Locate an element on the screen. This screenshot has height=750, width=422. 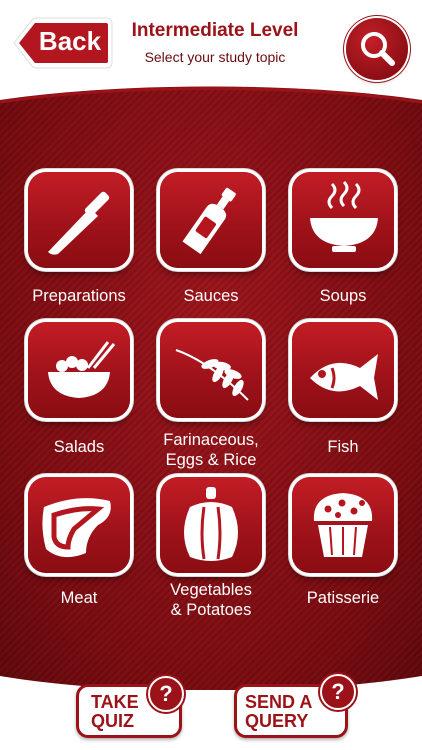
vegetables-label-line1: Vegetables is located at coordinates (211, 590).